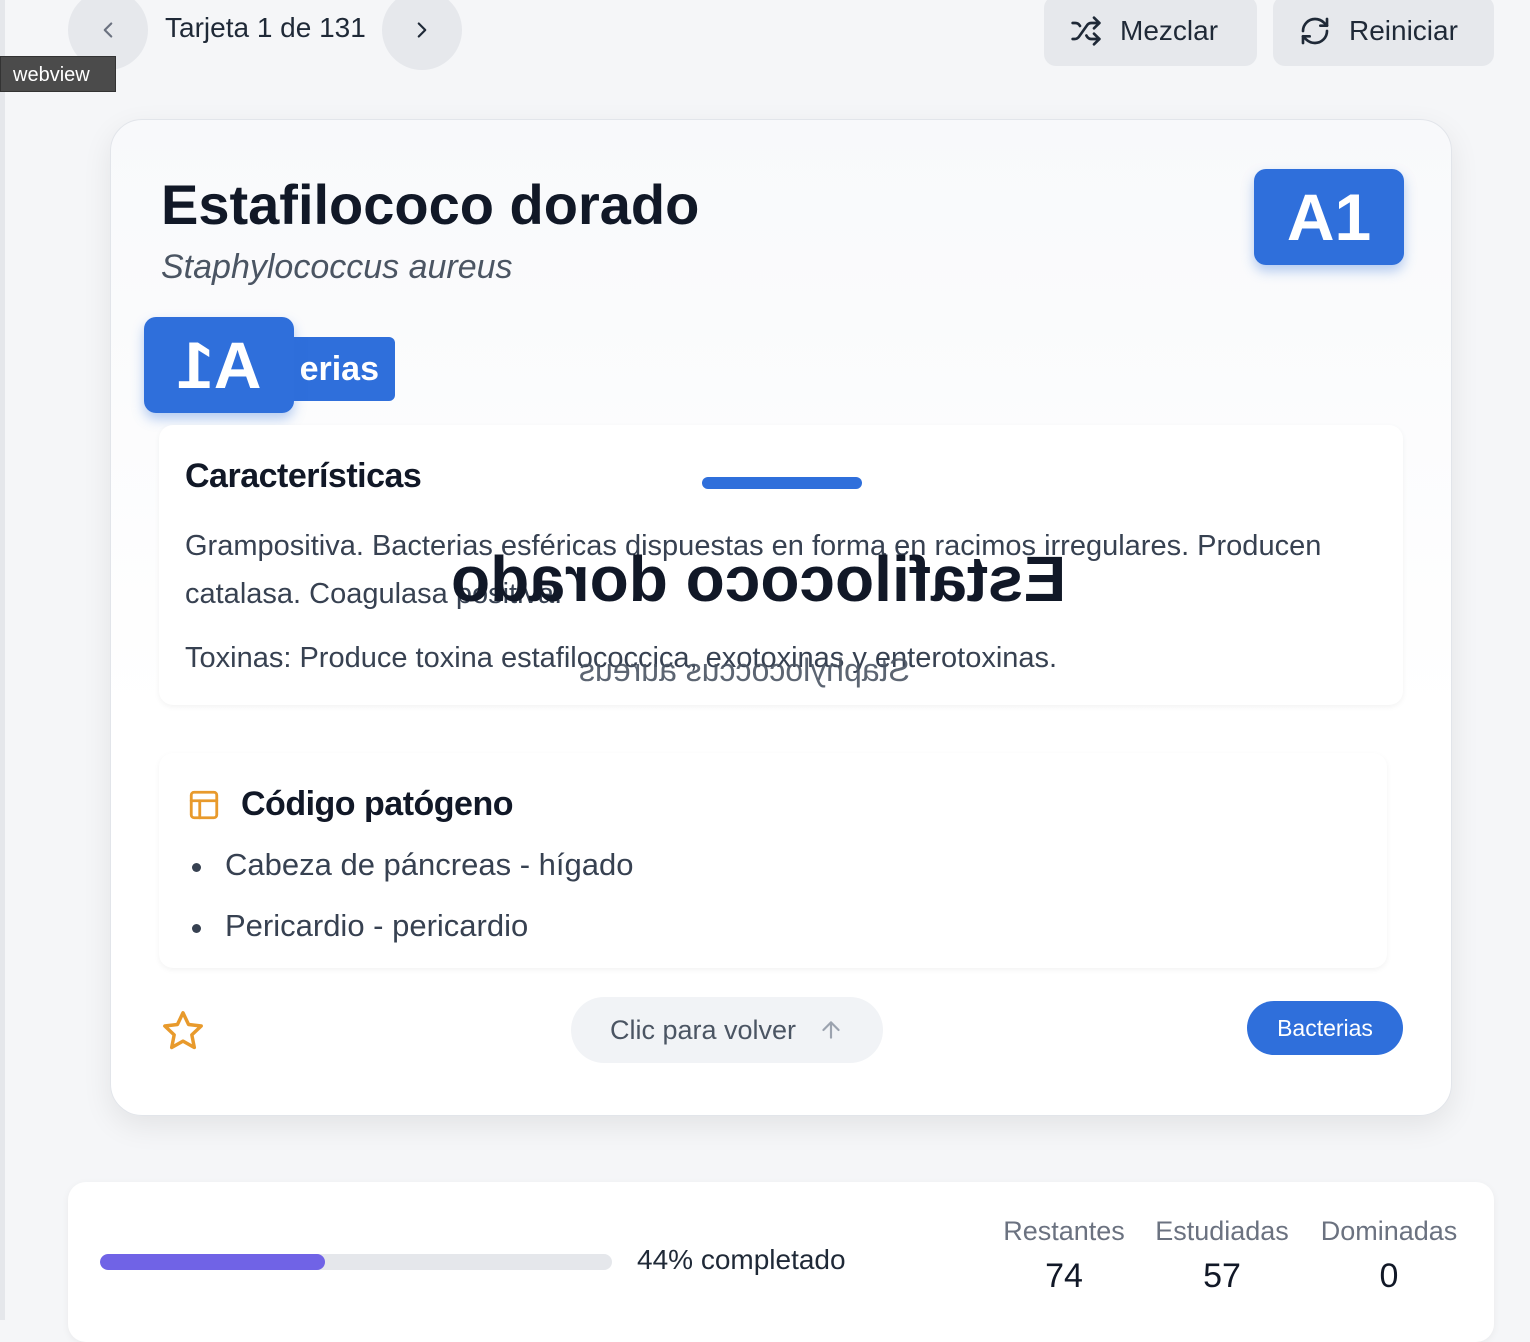 This screenshot has height=1342, width=1530. What do you see at coordinates (377, 804) in the screenshot?
I see `pathogen-code-heading: Código patógeno` at bounding box center [377, 804].